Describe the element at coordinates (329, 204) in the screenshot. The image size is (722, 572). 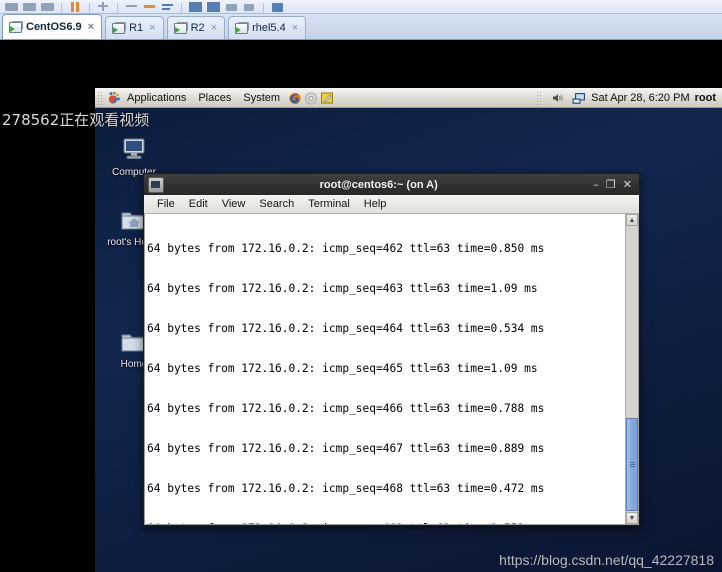
I see `menu-terminal: Terminal` at that location.